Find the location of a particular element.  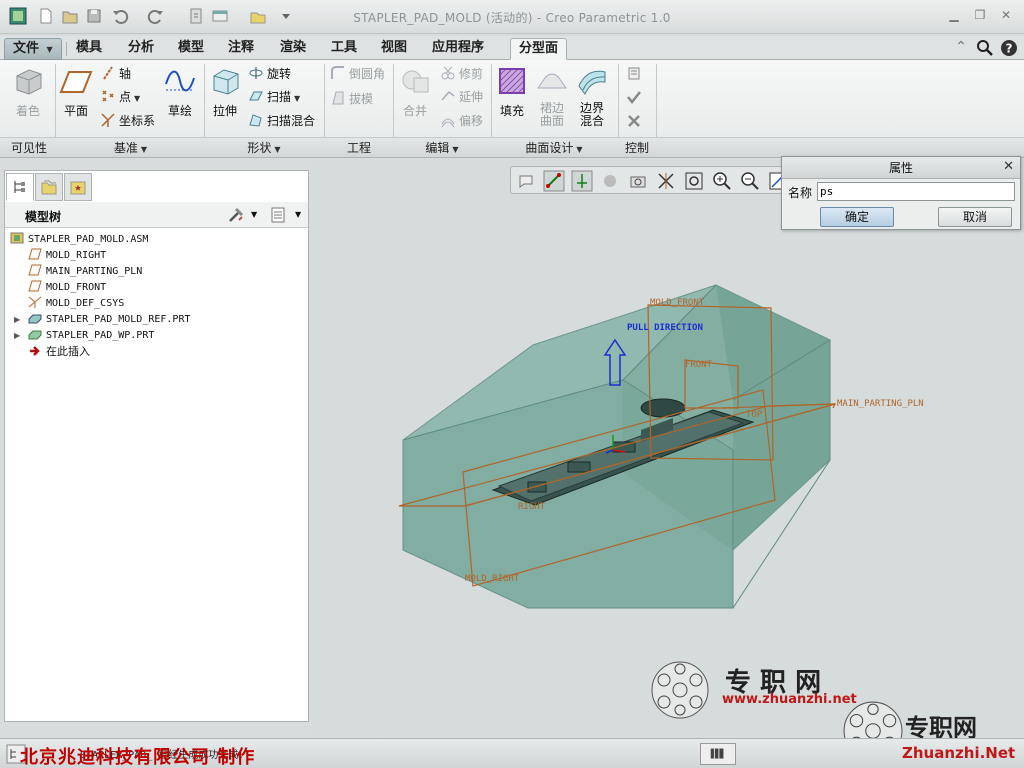

producer-credit: 北京兆迪科技有限公司 制作 is located at coordinates (138, 757).